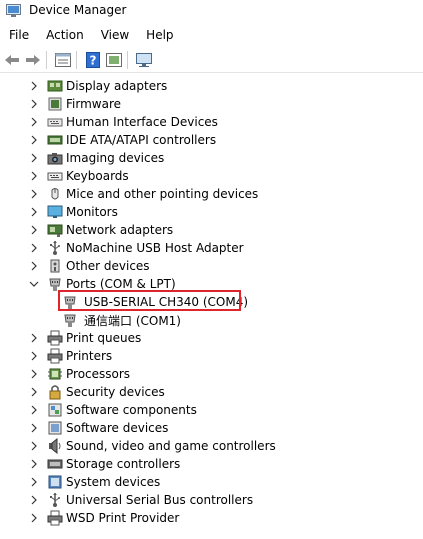 This screenshot has width=423, height=539. Describe the element at coordinates (18, 35) in the screenshot. I see `menu-file: File` at that location.